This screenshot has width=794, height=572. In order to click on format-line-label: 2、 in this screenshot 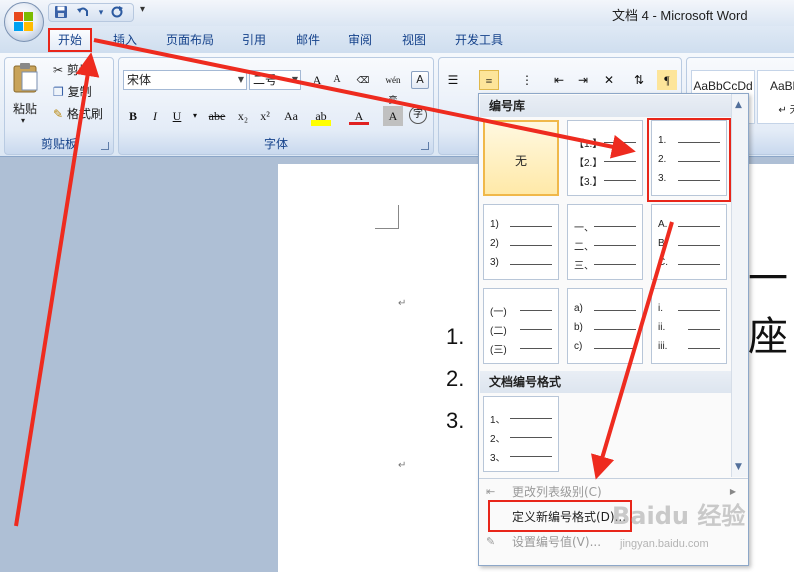, I will do `click(498, 439)`.